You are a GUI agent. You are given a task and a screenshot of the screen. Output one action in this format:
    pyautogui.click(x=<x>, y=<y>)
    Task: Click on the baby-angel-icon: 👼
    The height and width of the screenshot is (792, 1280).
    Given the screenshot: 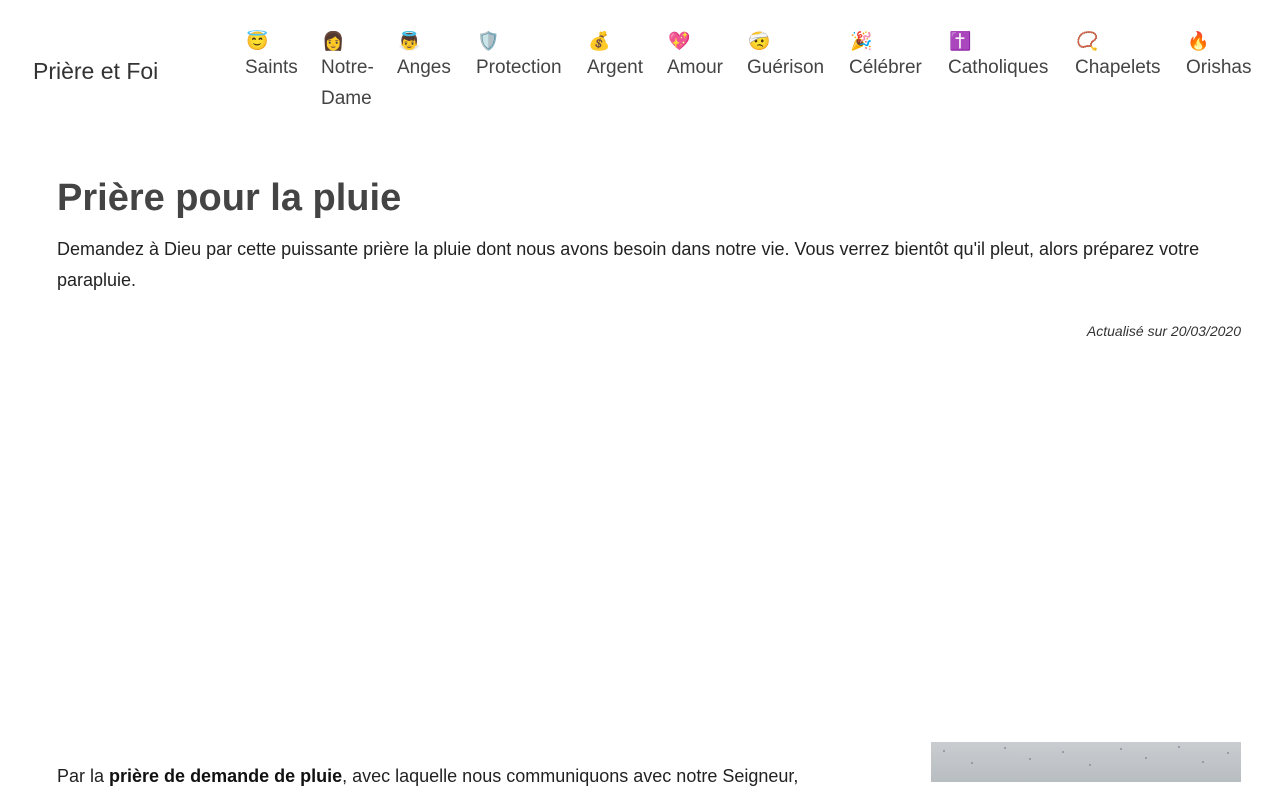 What is the action you would take?
    pyautogui.click(x=409, y=41)
    